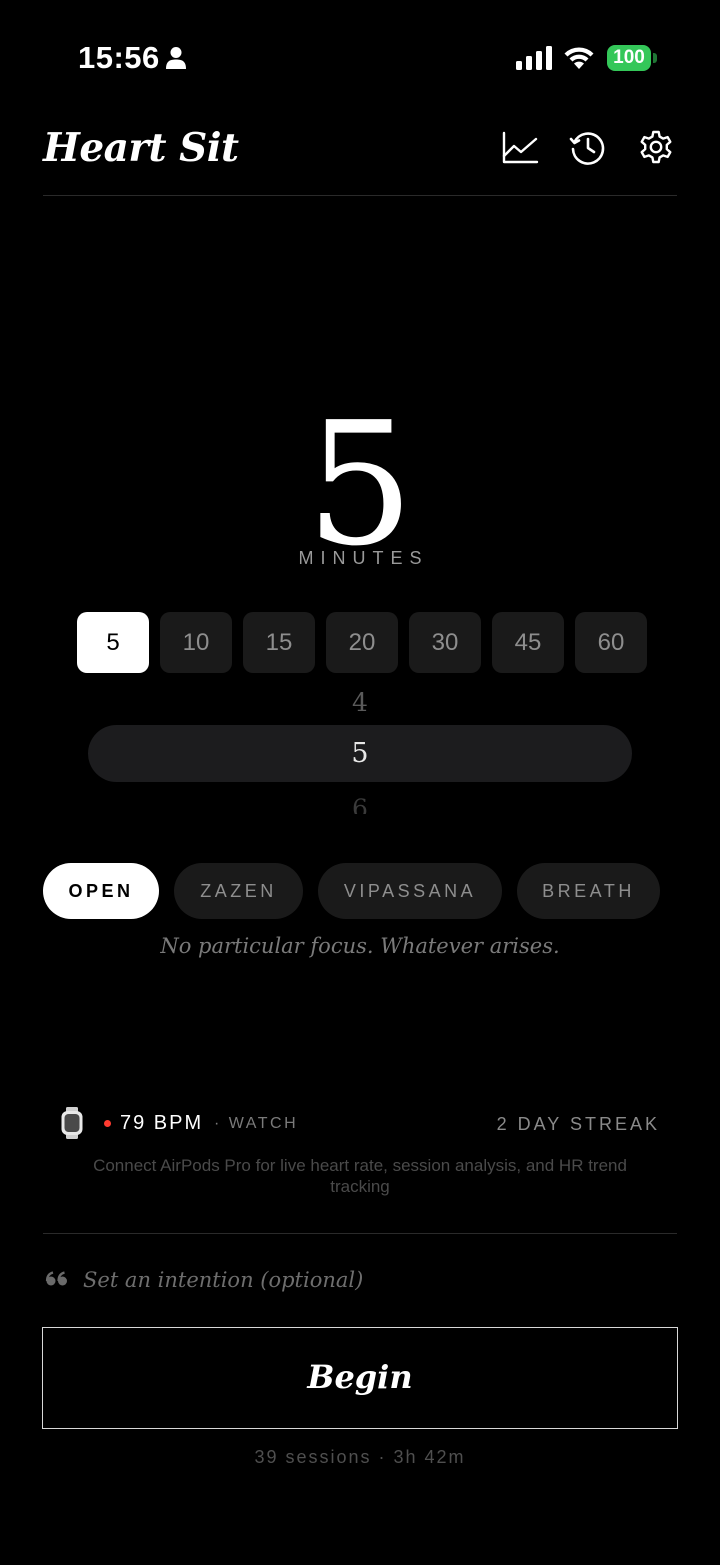  I want to click on history-icon, so click(588, 148).